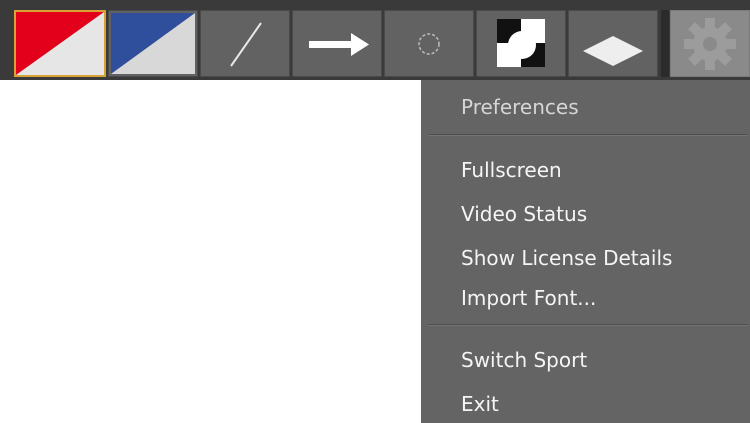 The width and height of the screenshot is (750, 423). Describe the element at coordinates (524, 360) in the screenshot. I see `menu-item-switch-sport: Switch Sport` at that location.